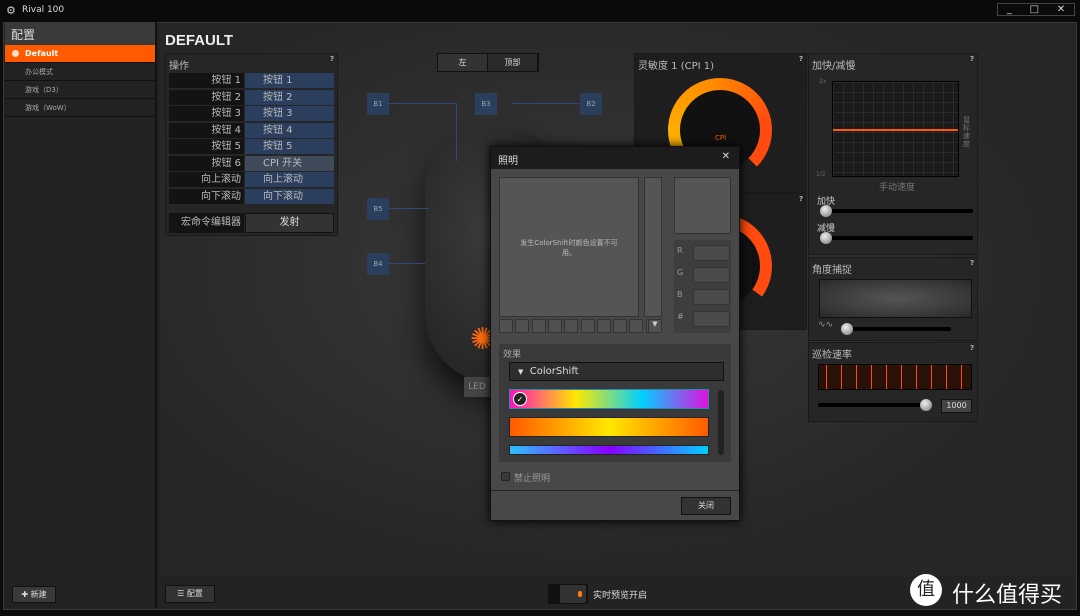  Describe the element at coordinates (680, 316) in the screenshot. I see `rgb-label: #` at that location.